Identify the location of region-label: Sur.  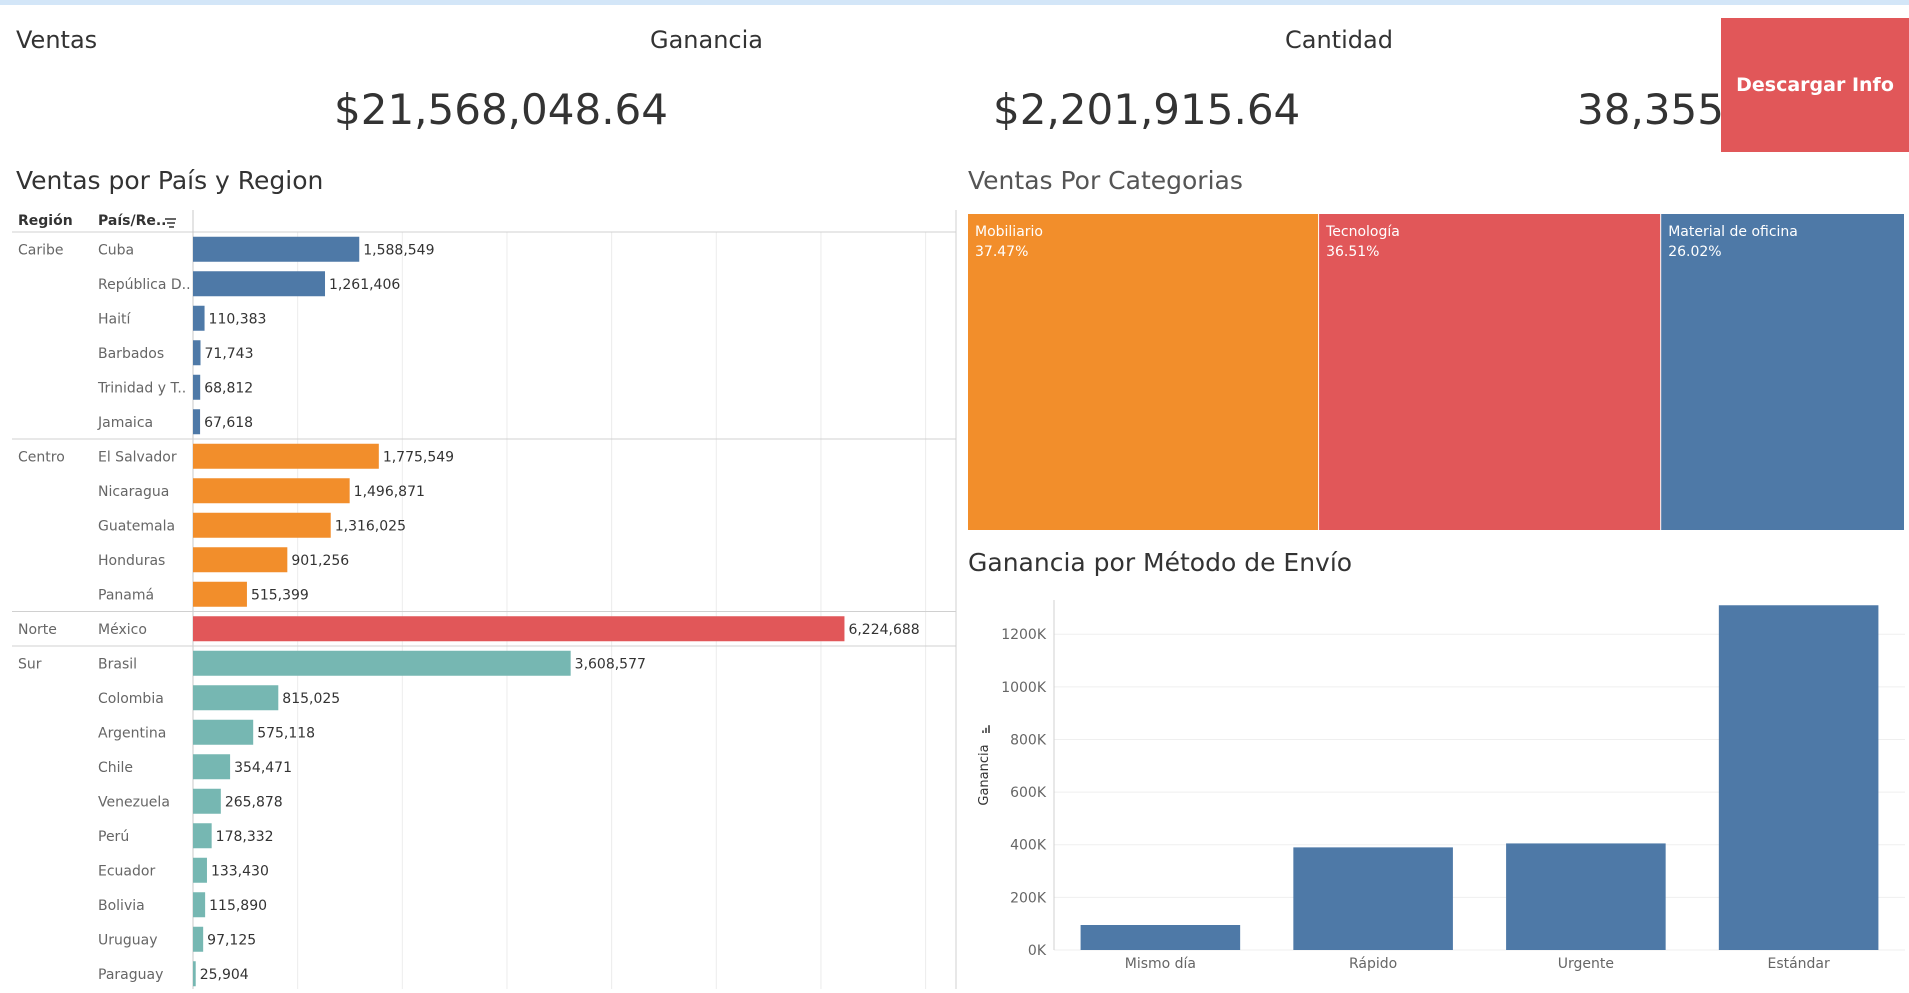
(30, 664).